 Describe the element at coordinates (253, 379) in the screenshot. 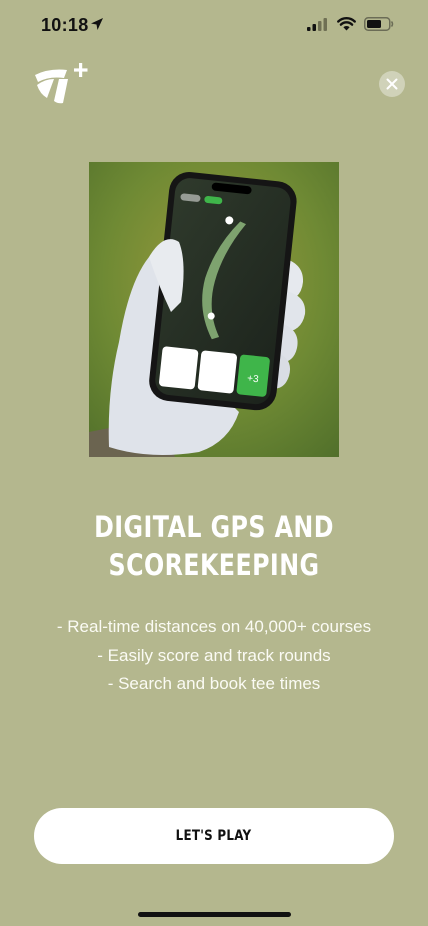

I see `svg-text: +3` at that location.